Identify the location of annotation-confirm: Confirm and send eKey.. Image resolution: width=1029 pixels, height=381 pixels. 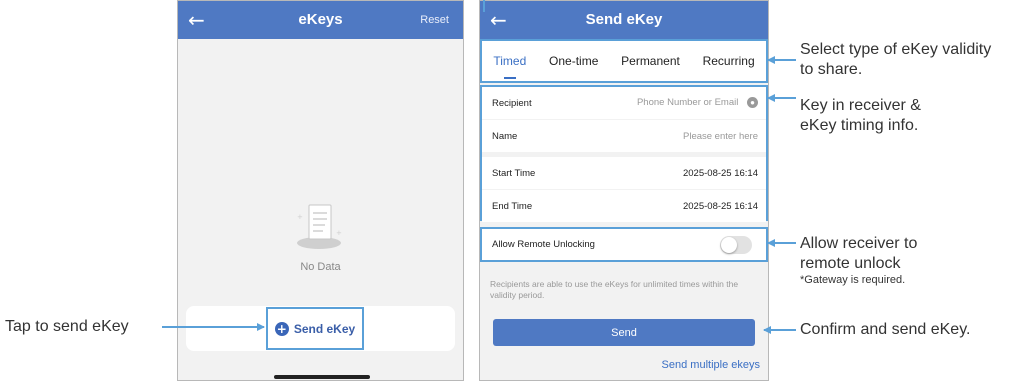
(885, 329).